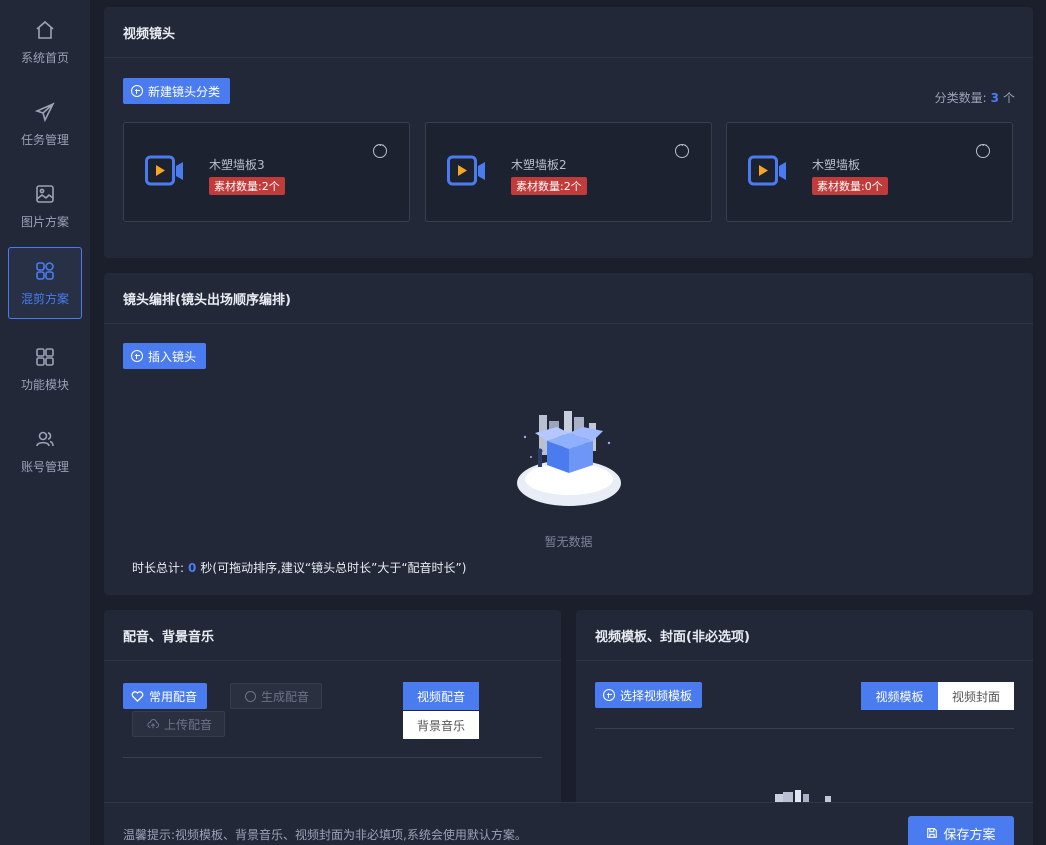 The image size is (1046, 845). Describe the element at coordinates (45, 369) in the screenshot. I see `sidebar-item-modules: 功能模块` at that location.